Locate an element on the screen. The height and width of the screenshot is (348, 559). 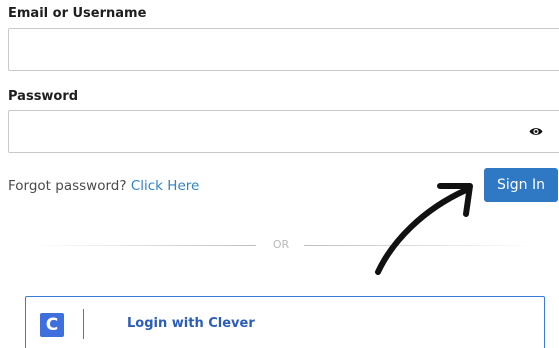
clever-logo-icon: C is located at coordinates (52, 325).